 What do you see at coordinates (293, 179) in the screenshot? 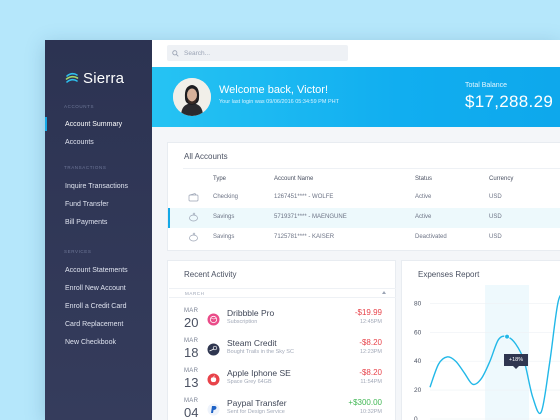
I see `column-header-account-name: Account Name` at bounding box center [293, 179].